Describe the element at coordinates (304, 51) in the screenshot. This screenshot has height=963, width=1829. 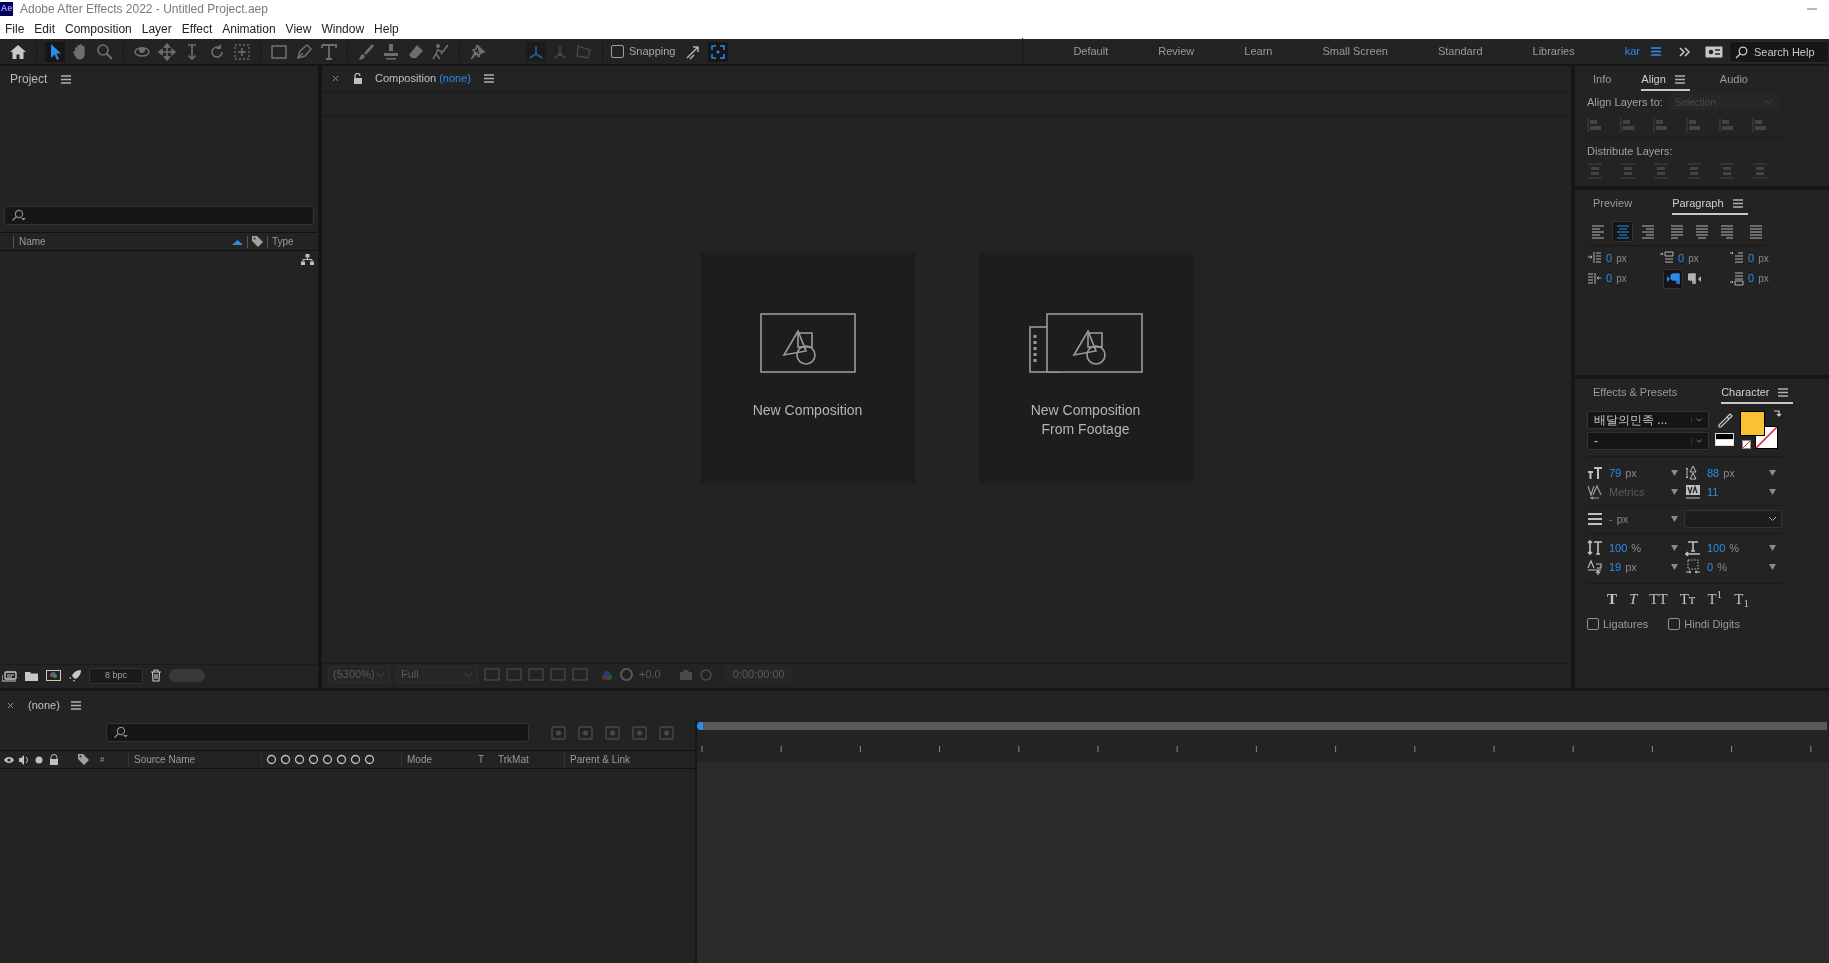
I see `pen-icon` at that location.